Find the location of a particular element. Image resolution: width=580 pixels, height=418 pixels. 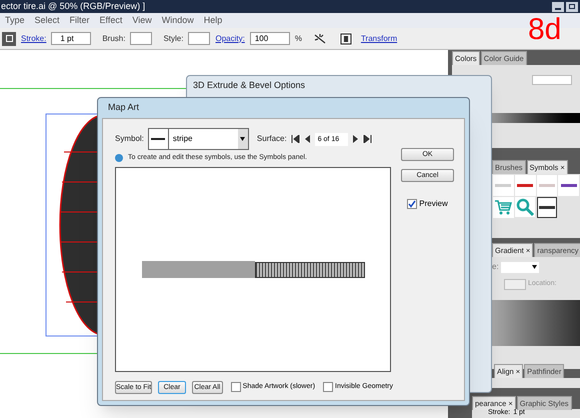

previous-surface-icon is located at coordinates (307, 139).